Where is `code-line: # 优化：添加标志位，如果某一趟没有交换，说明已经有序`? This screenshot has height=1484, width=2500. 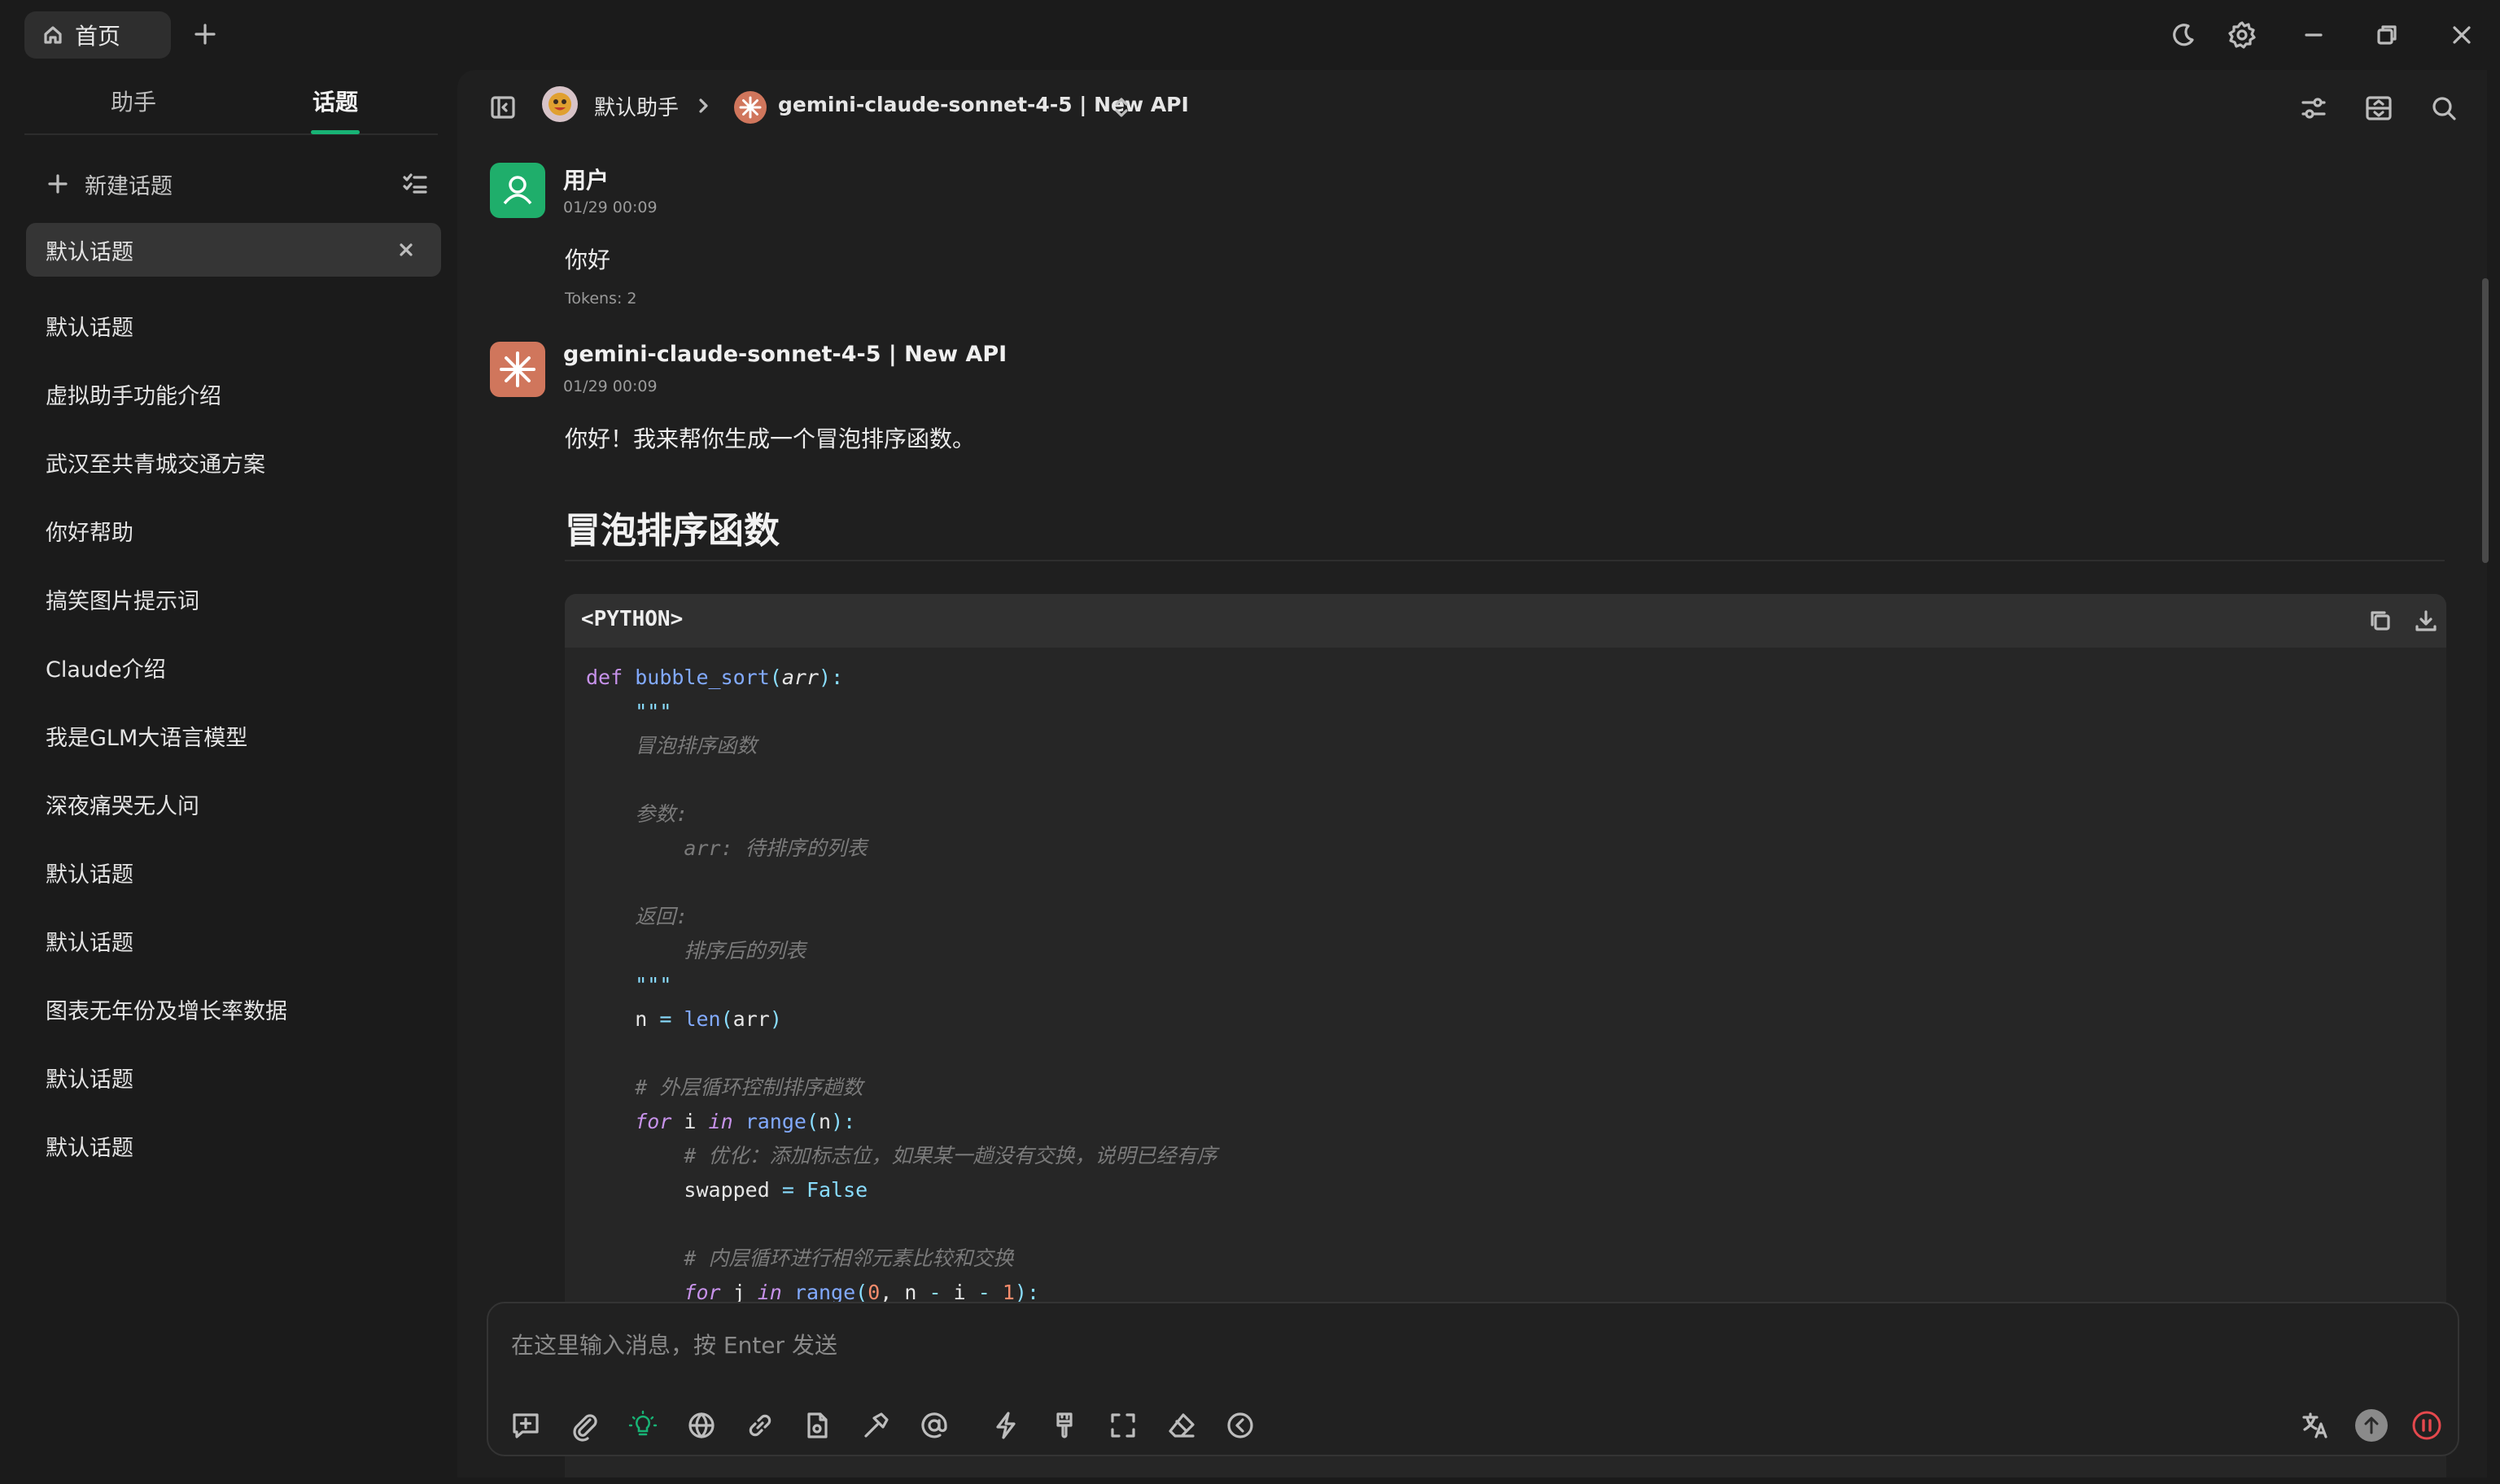
code-line: # 优化：添加标志位，如果某一趟没有交换，说明已经有序 is located at coordinates (950, 1156).